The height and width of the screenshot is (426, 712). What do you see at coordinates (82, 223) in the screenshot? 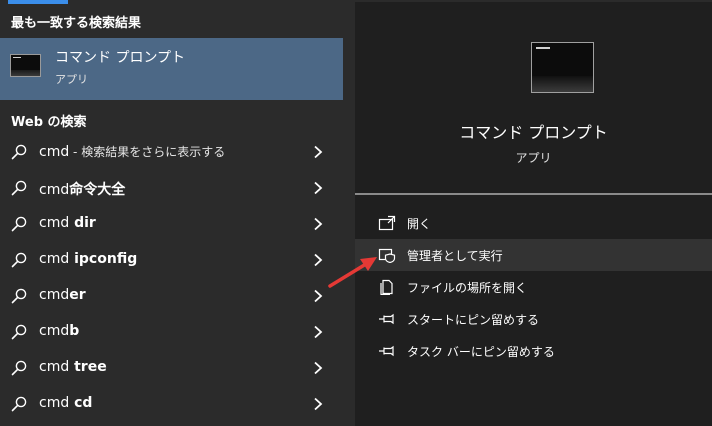
I see `suggestion-completion: dir` at bounding box center [82, 223].